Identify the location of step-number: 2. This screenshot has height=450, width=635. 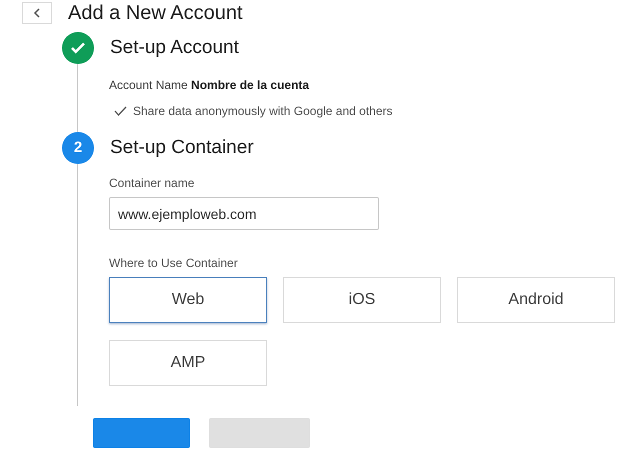
(78, 148).